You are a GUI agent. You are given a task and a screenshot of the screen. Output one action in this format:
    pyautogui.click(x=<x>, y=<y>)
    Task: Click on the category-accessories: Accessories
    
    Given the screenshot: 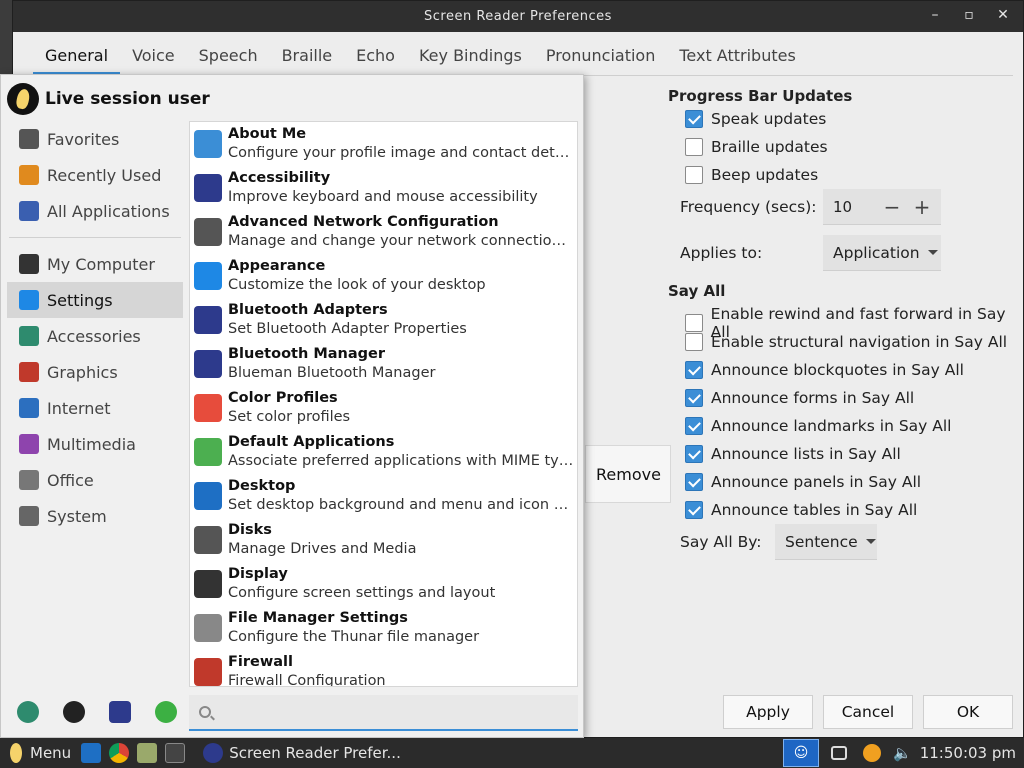 What is the action you would take?
    pyautogui.click(x=95, y=336)
    